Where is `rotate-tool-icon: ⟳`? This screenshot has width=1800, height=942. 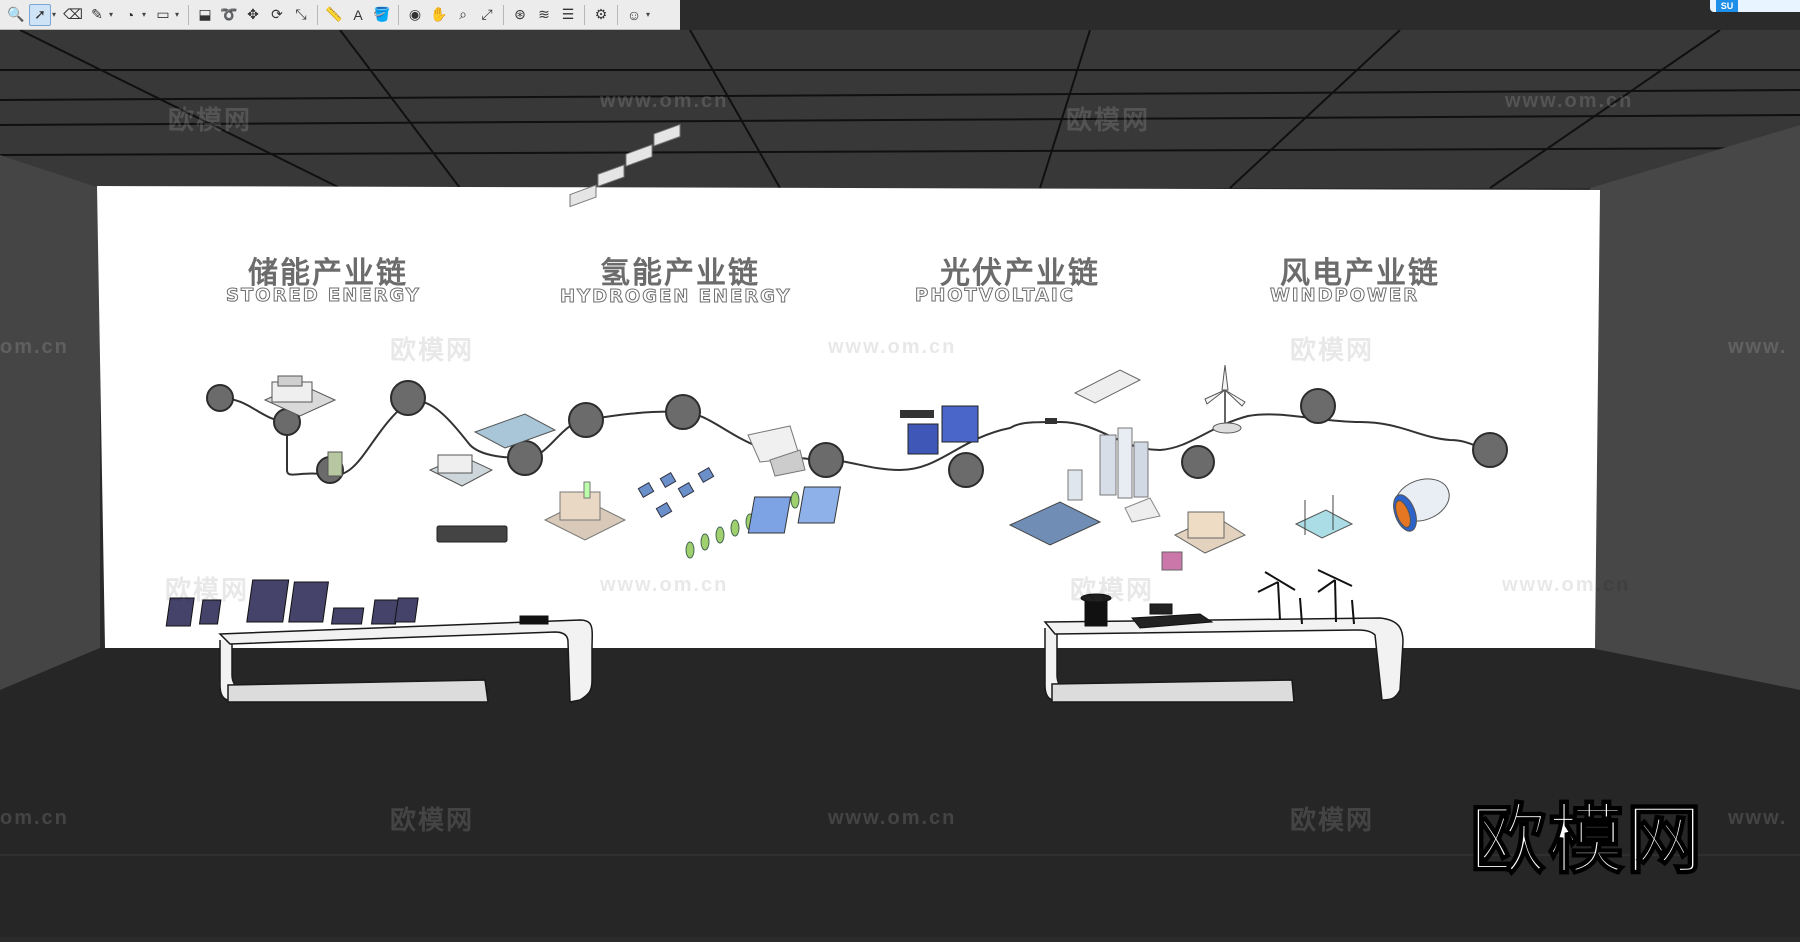 rotate-tool-icon: ⟳ is located at coordinates (277, 15).